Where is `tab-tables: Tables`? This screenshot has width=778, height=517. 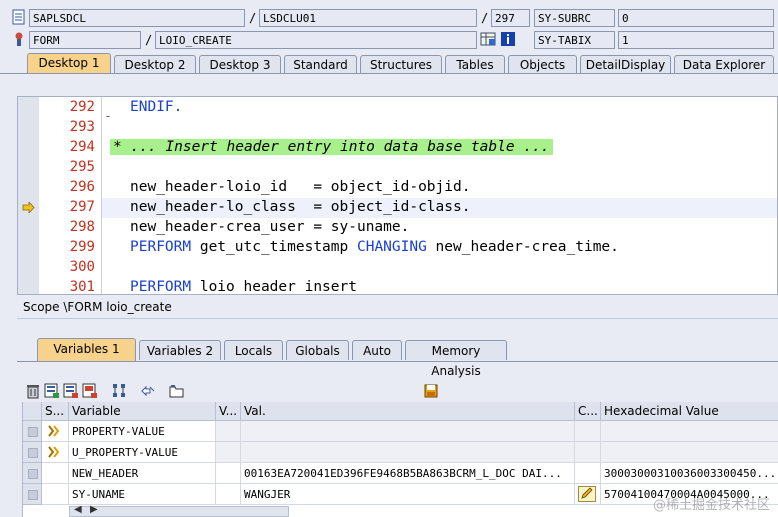 tab-tables: Tables is located at coordinates (475, 64).